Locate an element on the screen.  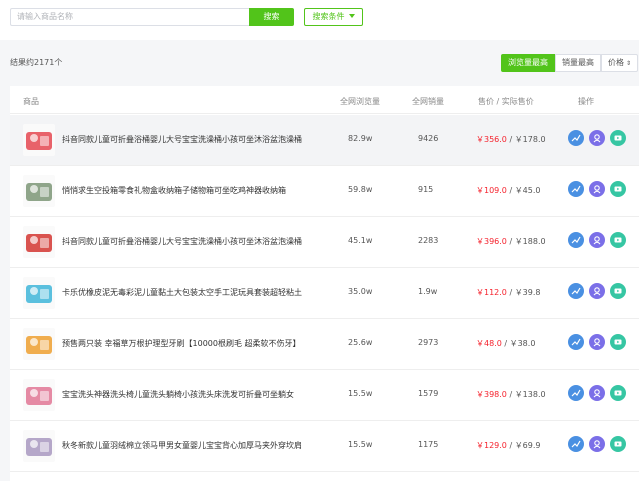
sort-sales-button: 销量最高 is located at coordinates (578, 63).